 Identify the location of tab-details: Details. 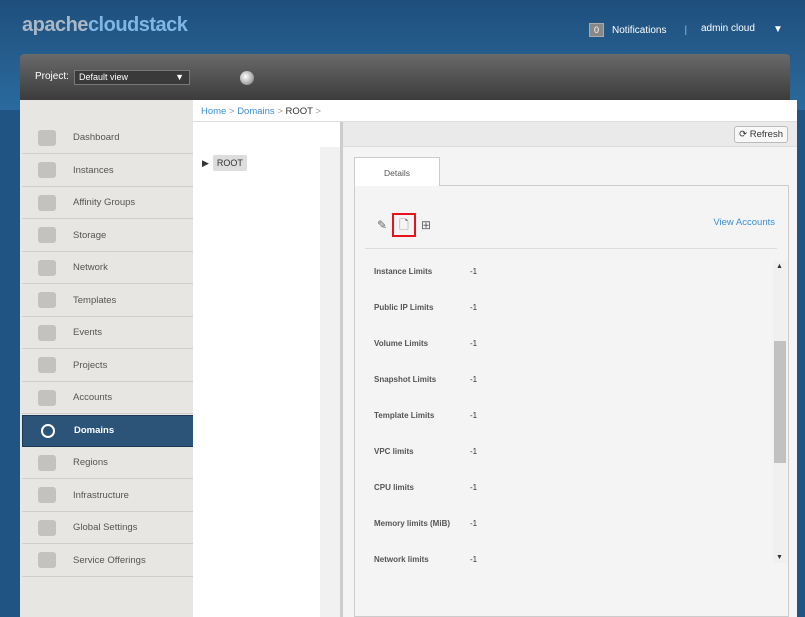
(397, 171).